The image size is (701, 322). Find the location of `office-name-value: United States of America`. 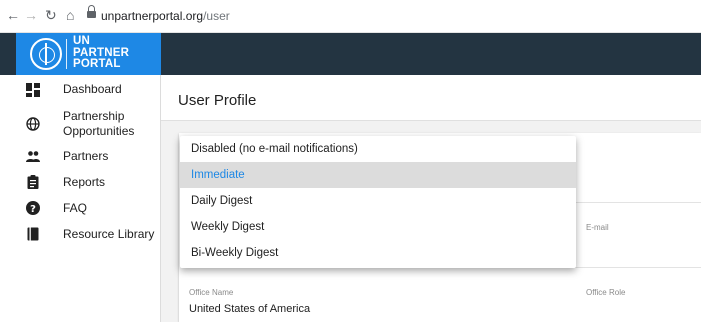

office-name-value: United States of America is located at coordinates (250, 309).